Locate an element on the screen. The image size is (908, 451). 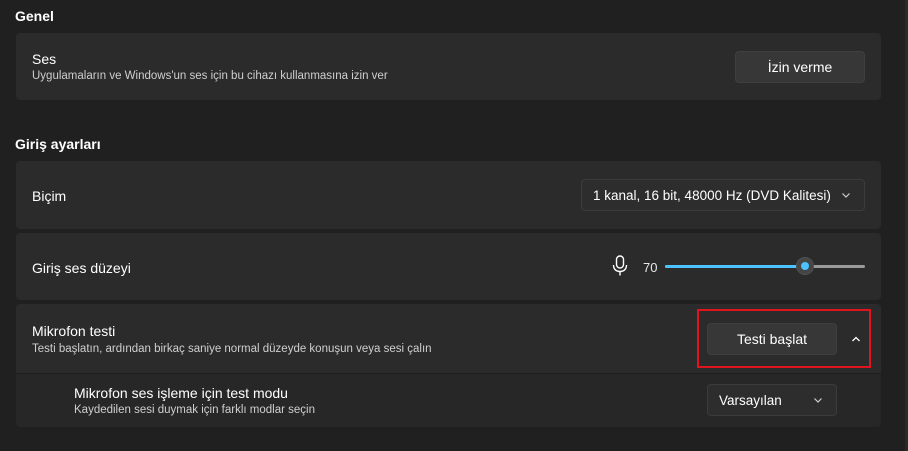
deny-permission-button: İzin verme is located at coordinates (800, 67).